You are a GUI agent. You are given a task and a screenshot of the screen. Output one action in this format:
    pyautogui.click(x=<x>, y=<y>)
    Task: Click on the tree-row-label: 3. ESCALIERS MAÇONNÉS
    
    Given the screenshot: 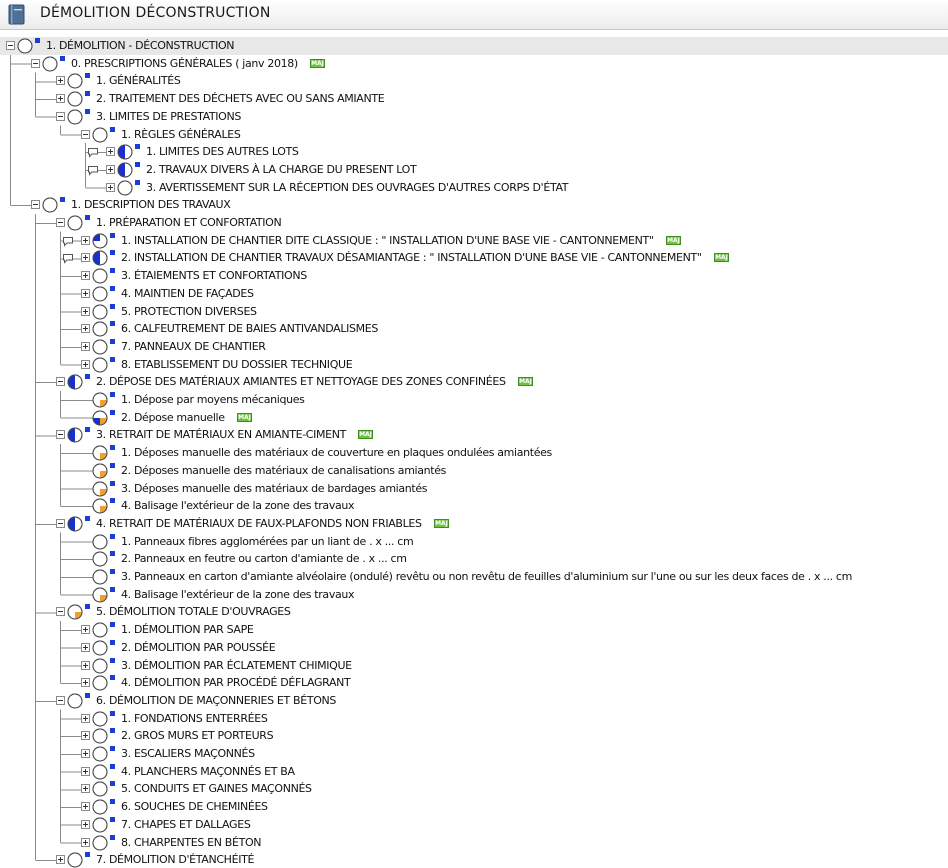 What is the action you would take?
    pyautogui.click(x=188, y=754)
    